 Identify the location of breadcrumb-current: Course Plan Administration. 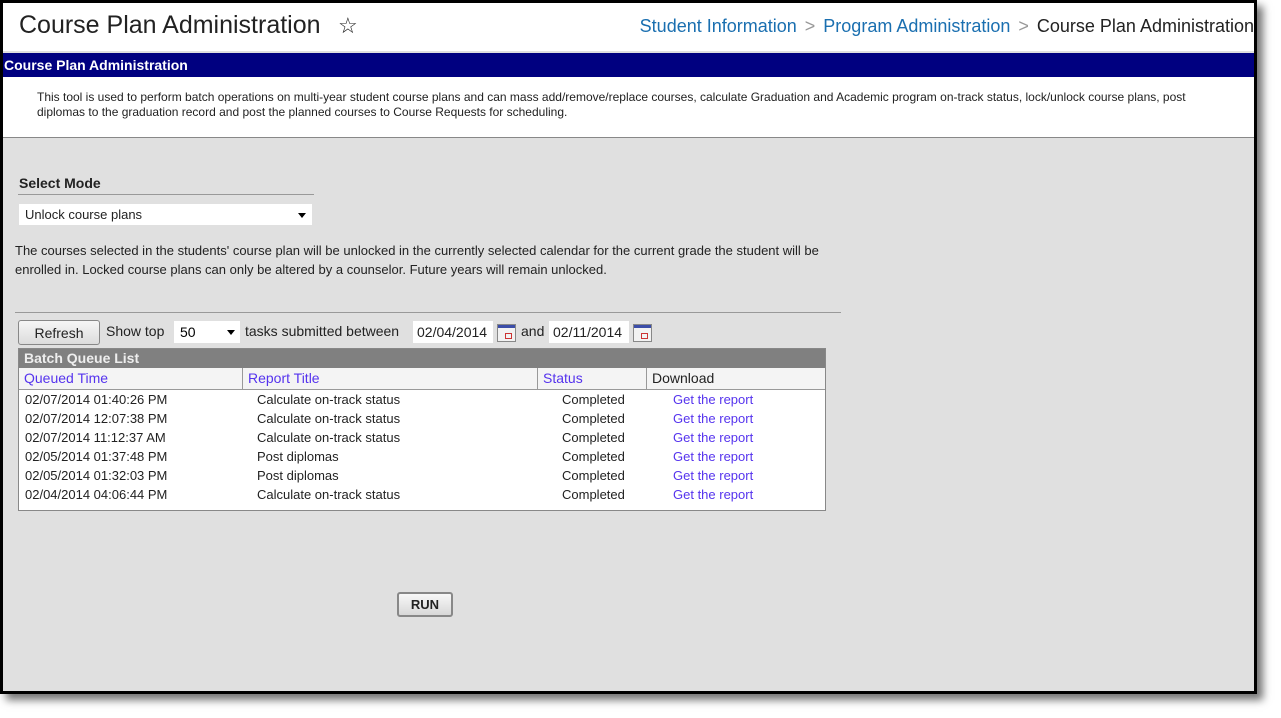
(1145, 26).